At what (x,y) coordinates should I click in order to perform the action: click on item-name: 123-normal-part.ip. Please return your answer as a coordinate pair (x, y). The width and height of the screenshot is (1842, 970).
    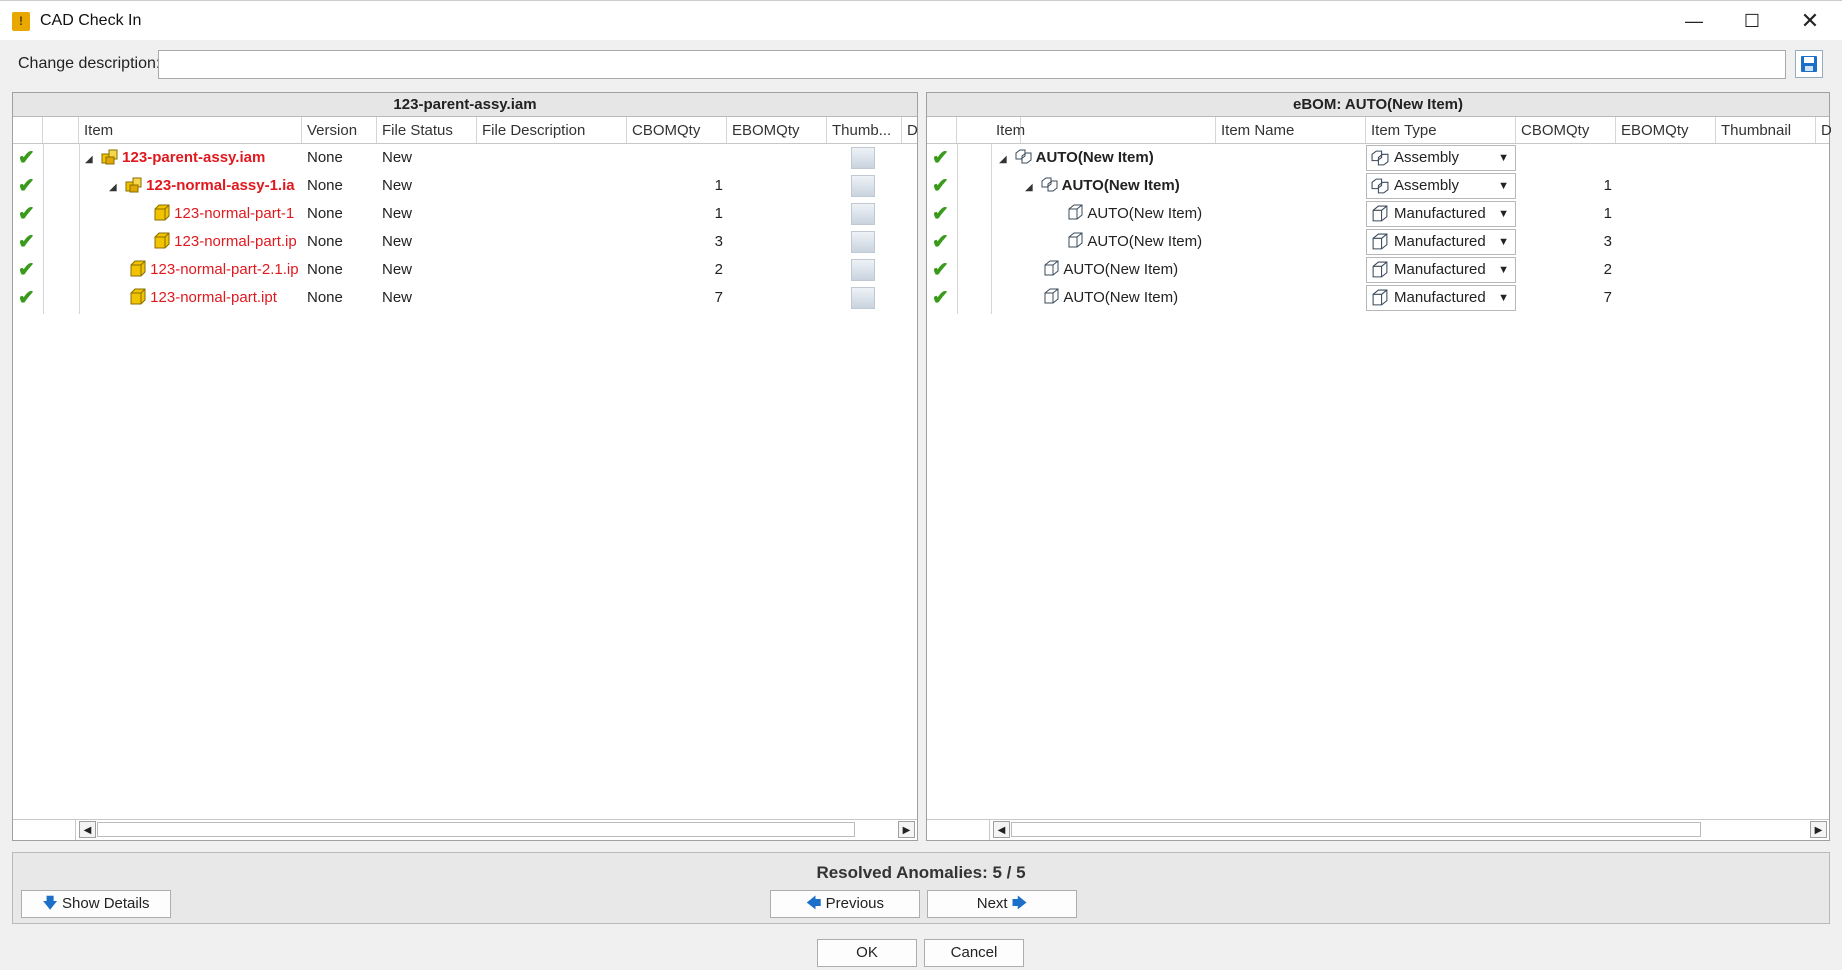
    Looking at the image, I should click on (235, 241).